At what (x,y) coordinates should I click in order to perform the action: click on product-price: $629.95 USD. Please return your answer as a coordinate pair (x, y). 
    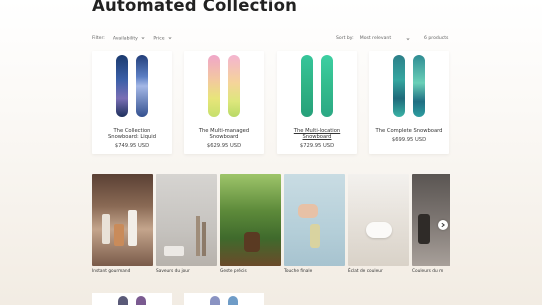
    Looking at the image, I should click on (224, 146).